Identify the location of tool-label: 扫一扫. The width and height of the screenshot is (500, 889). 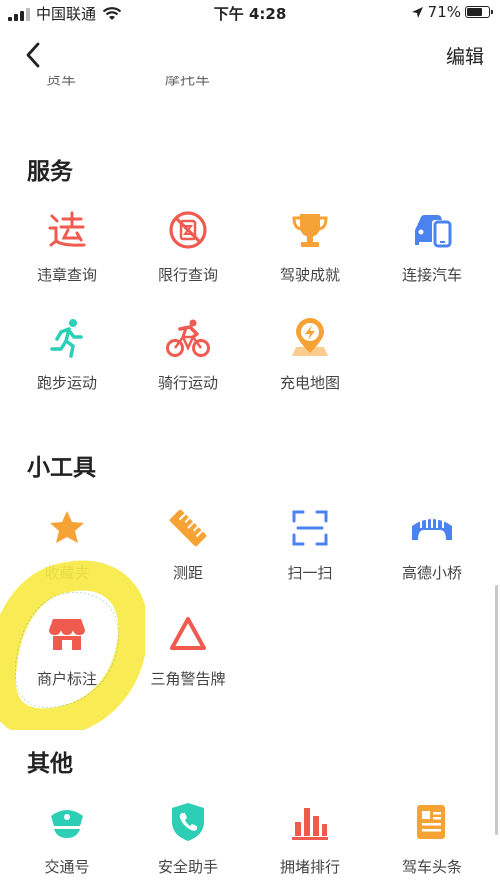
(310, 573).